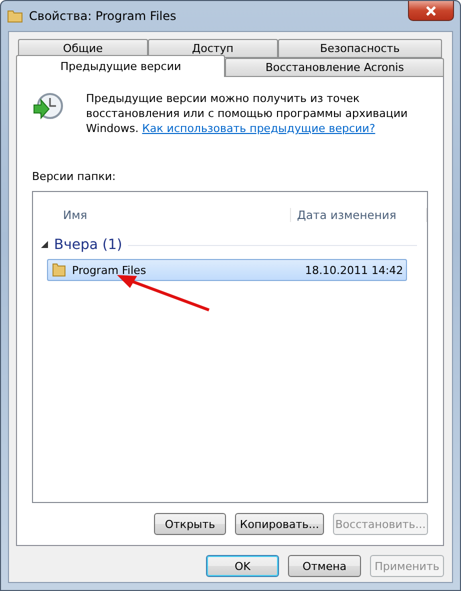 This screenshot has height=591, width=461. I want to click on dialog-button: OK, so click(242, 566).